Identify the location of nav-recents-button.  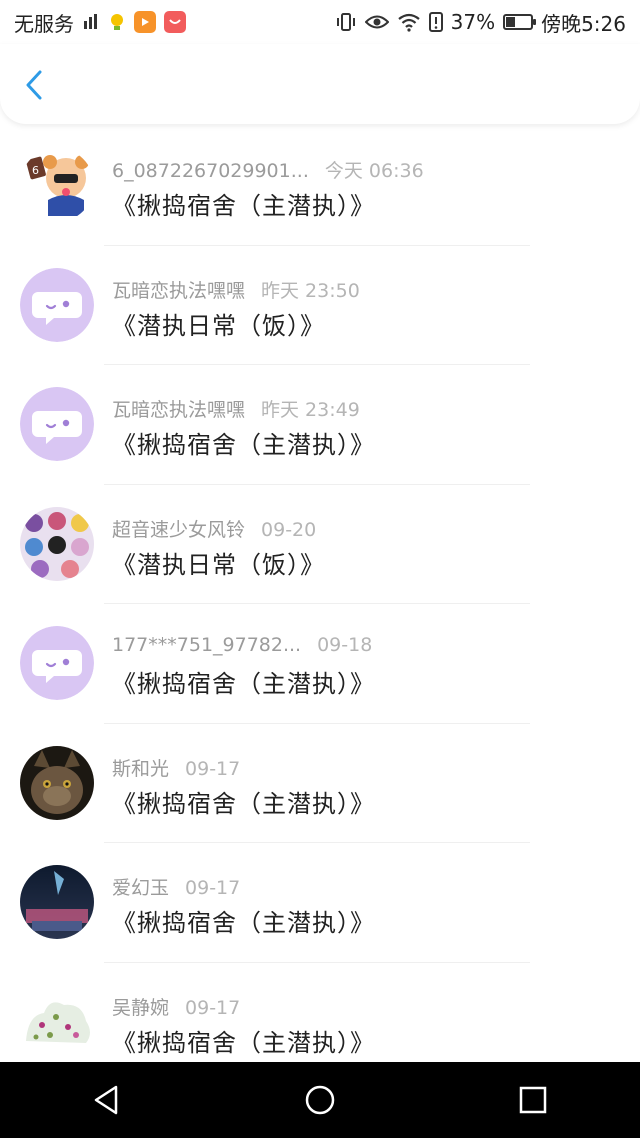
(533, 1100).